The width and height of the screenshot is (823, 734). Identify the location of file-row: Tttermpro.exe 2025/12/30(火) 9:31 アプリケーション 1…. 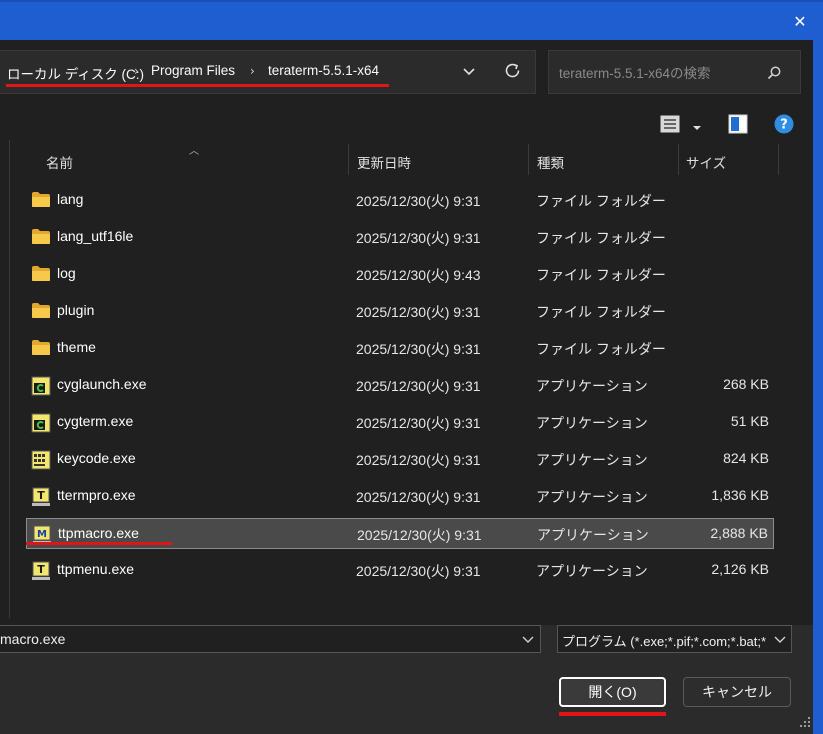
(400, 496).